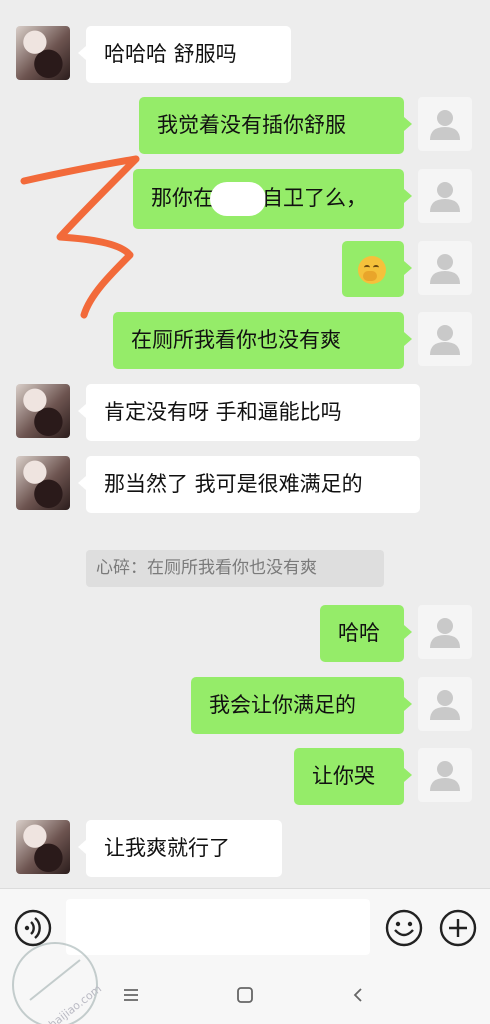 This screenshot has height=1024, width=490. What do you see at coordinates (218, 927) in the screenshot?
I see `message-text-input` at bounding box center [218, 927].